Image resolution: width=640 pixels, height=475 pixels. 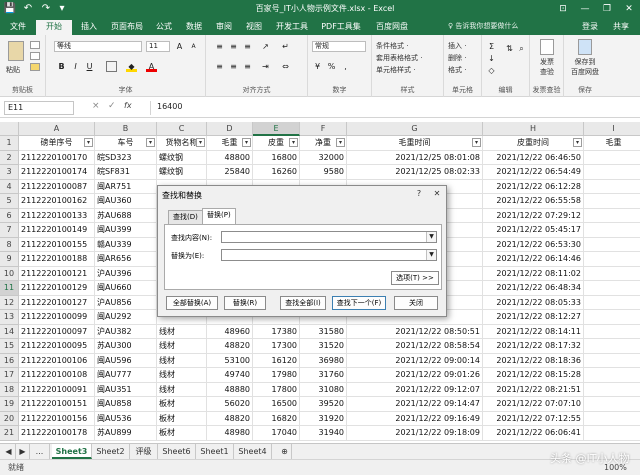 I want to click on row-header: 20, so click(x=9, y=418).